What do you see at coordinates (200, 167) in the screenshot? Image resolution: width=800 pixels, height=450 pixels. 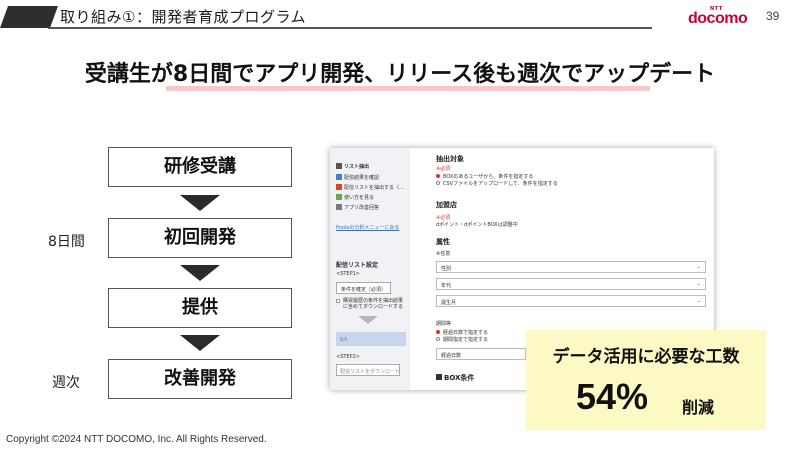 I see `flow-step-training: 研修受講` at bounding box center [200, 167].